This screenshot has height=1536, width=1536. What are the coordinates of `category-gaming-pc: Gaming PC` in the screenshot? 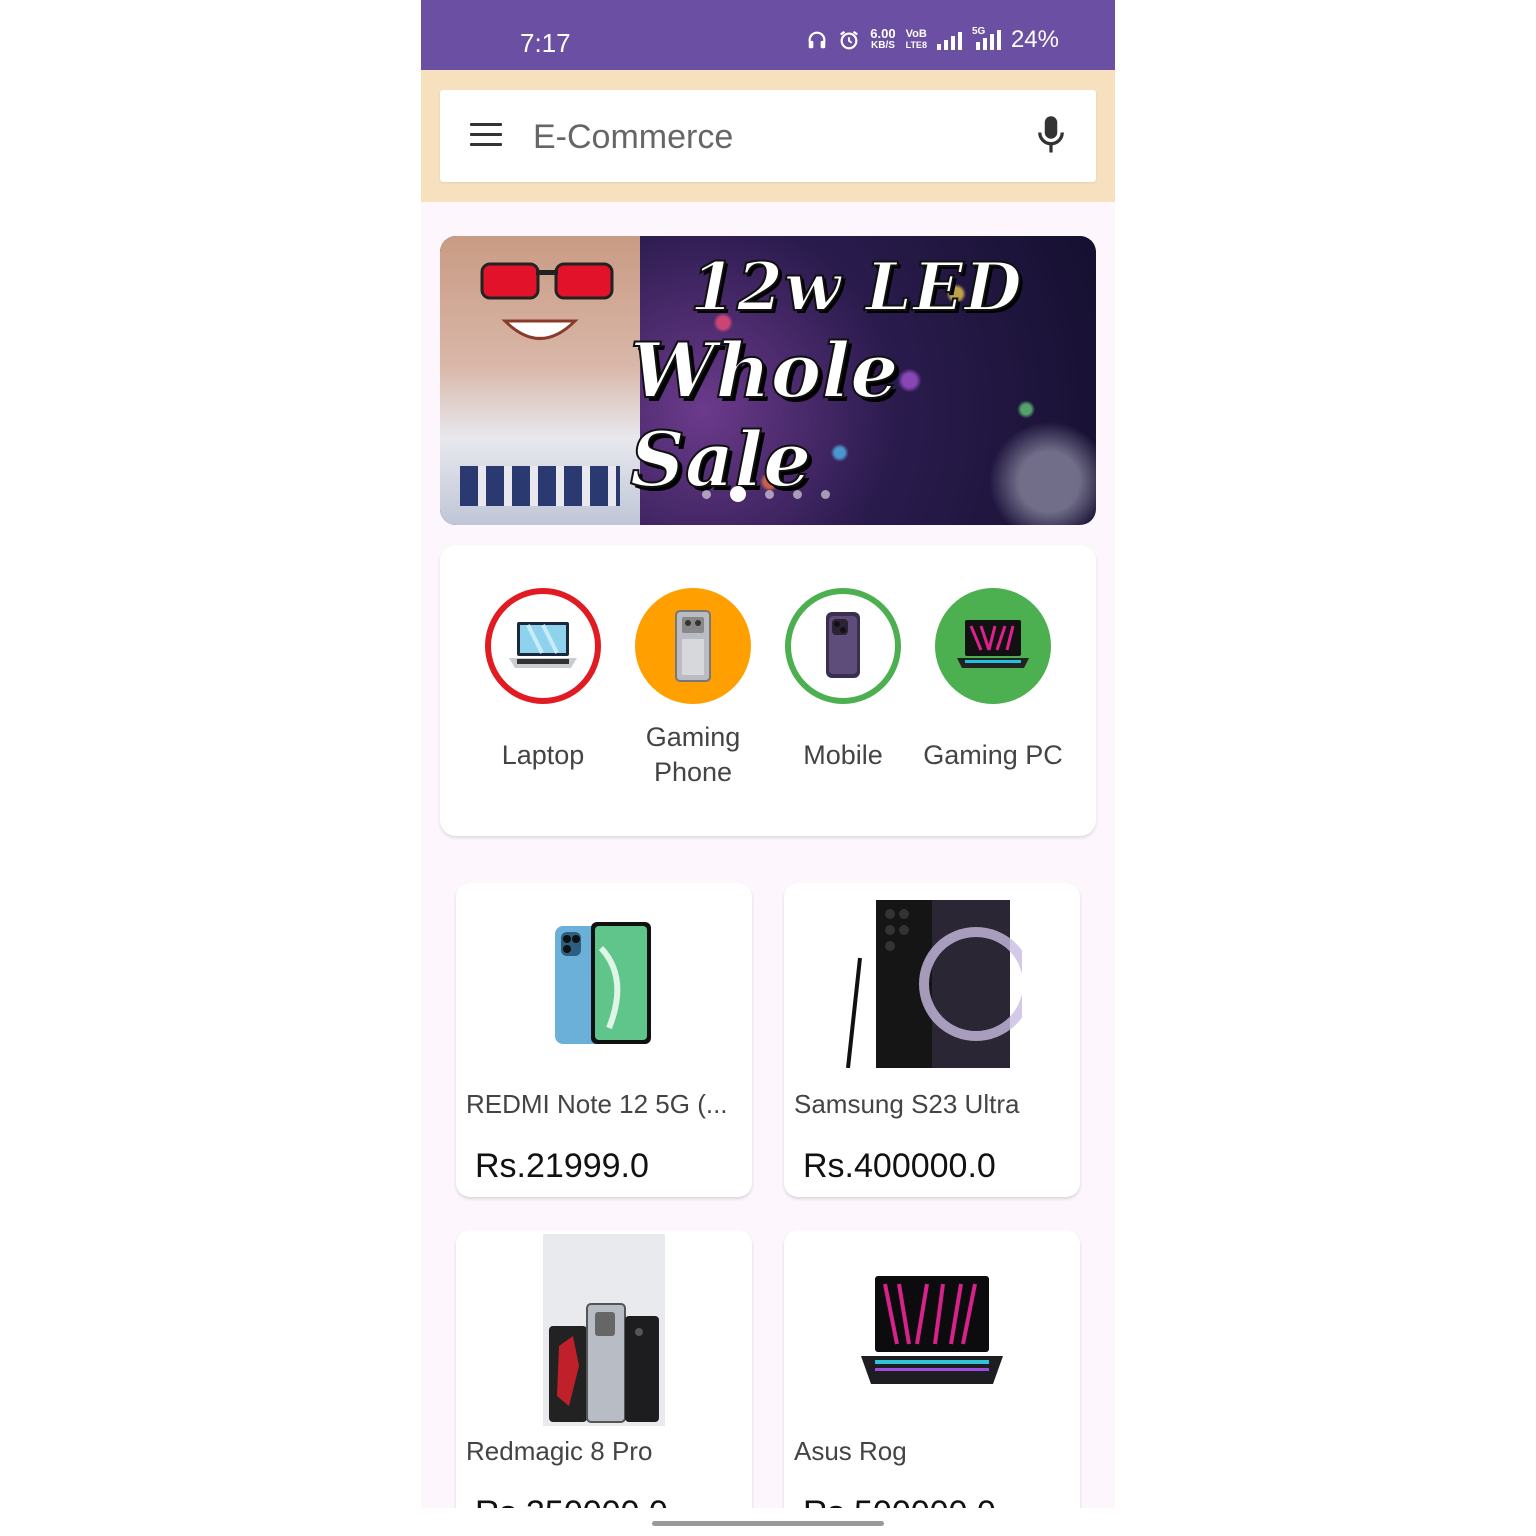 It's located at (993, 680).